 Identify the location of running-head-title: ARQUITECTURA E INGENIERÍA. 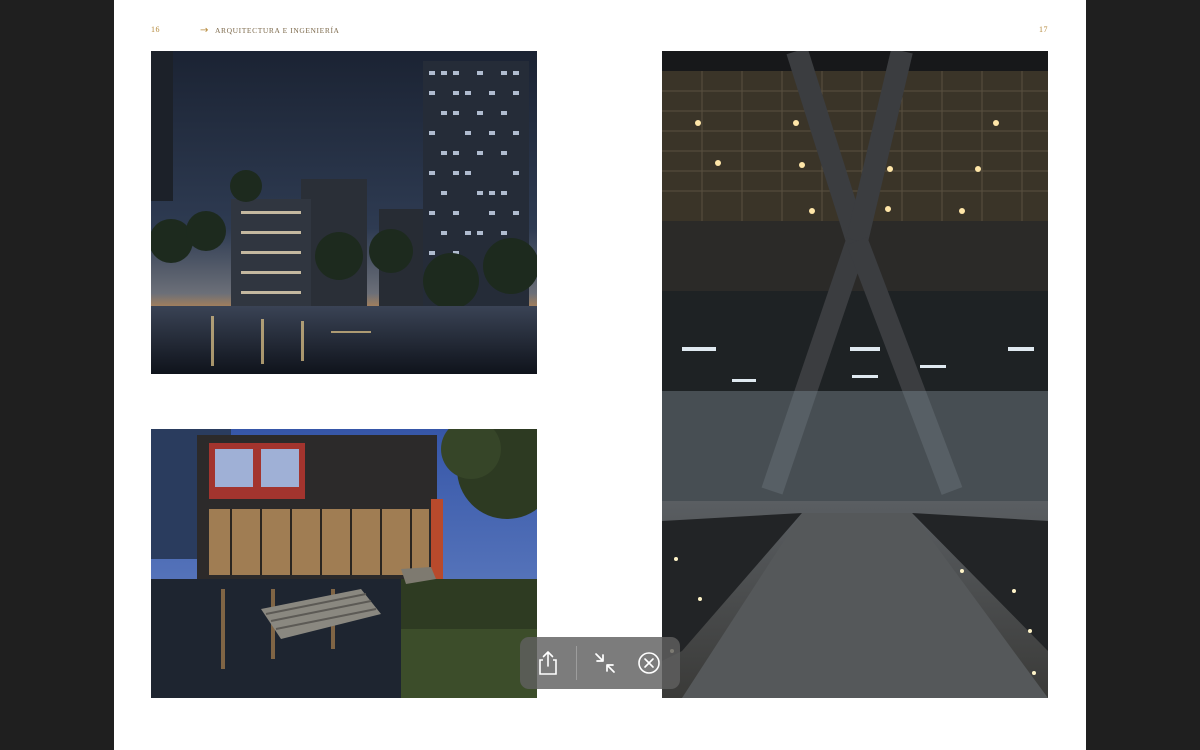
(277, 30).